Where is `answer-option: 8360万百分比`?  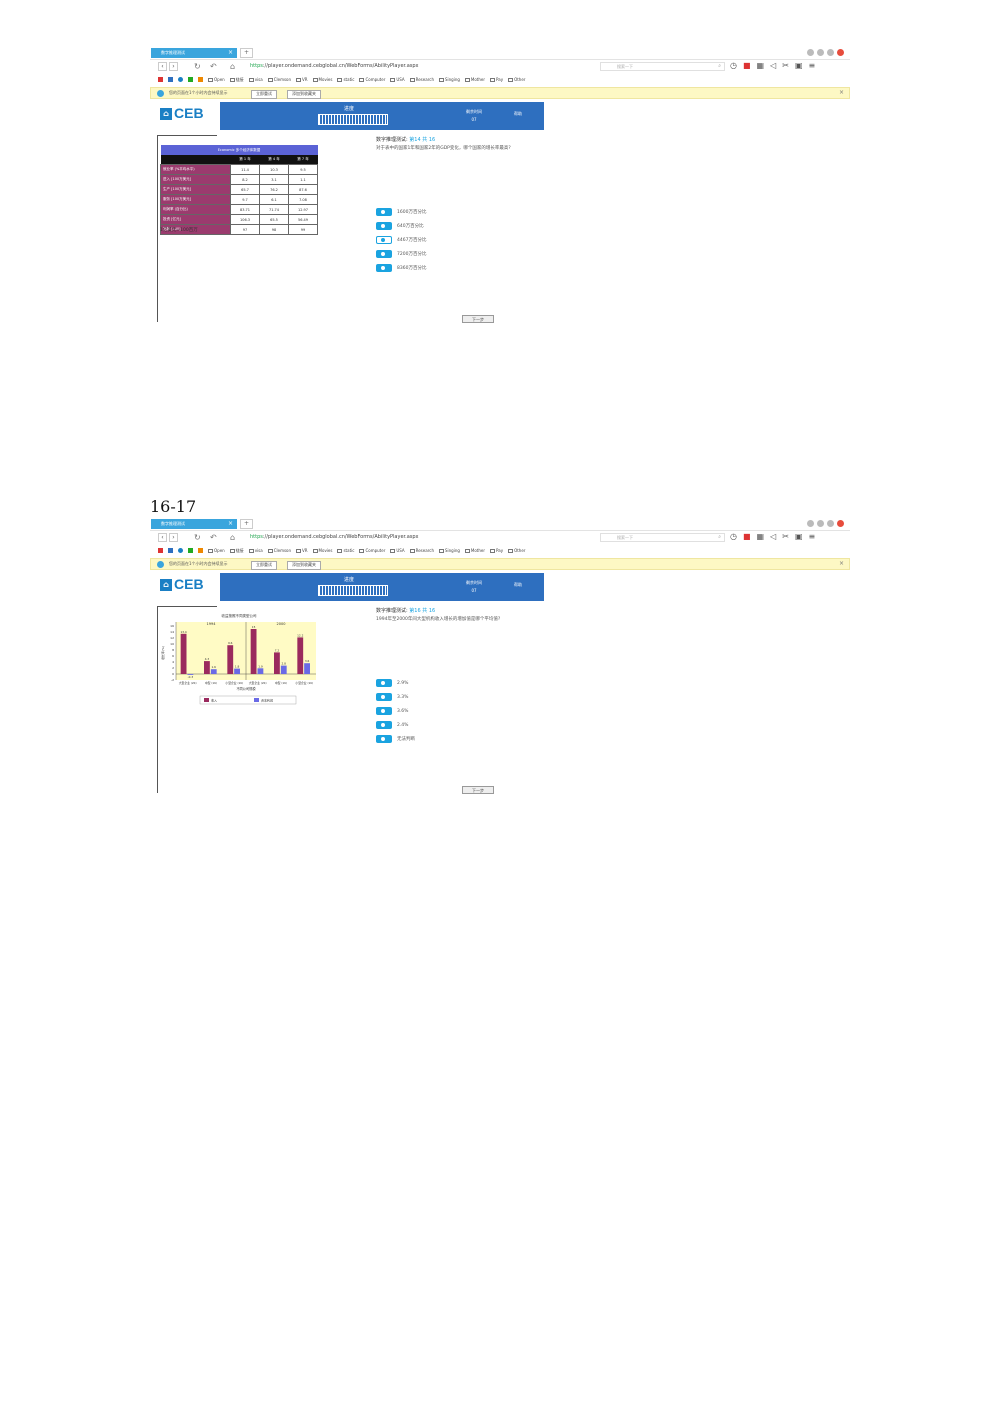
answer-option: 8360万百分比 is located at coordinates (401, 268).